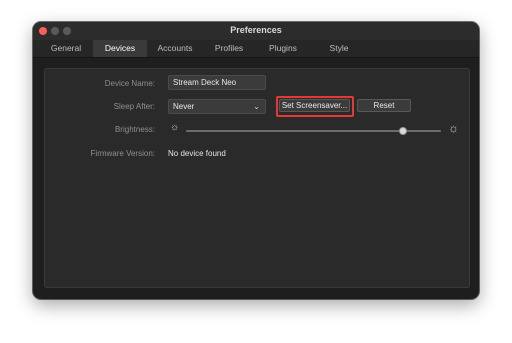  I want to click on device-name-field: Stream Deck Neo, so click(217, 82).